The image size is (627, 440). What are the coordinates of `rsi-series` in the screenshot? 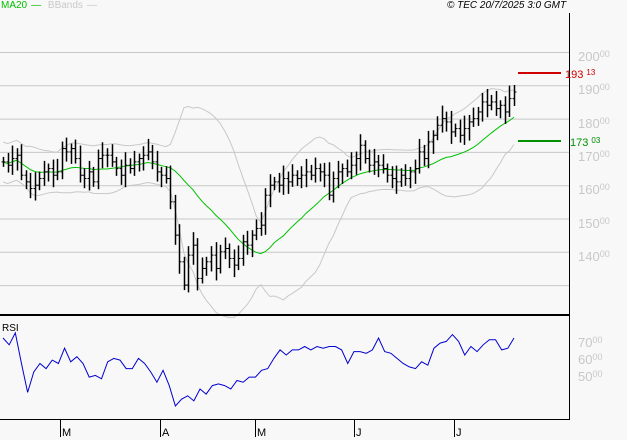 It's located at (258, 369).